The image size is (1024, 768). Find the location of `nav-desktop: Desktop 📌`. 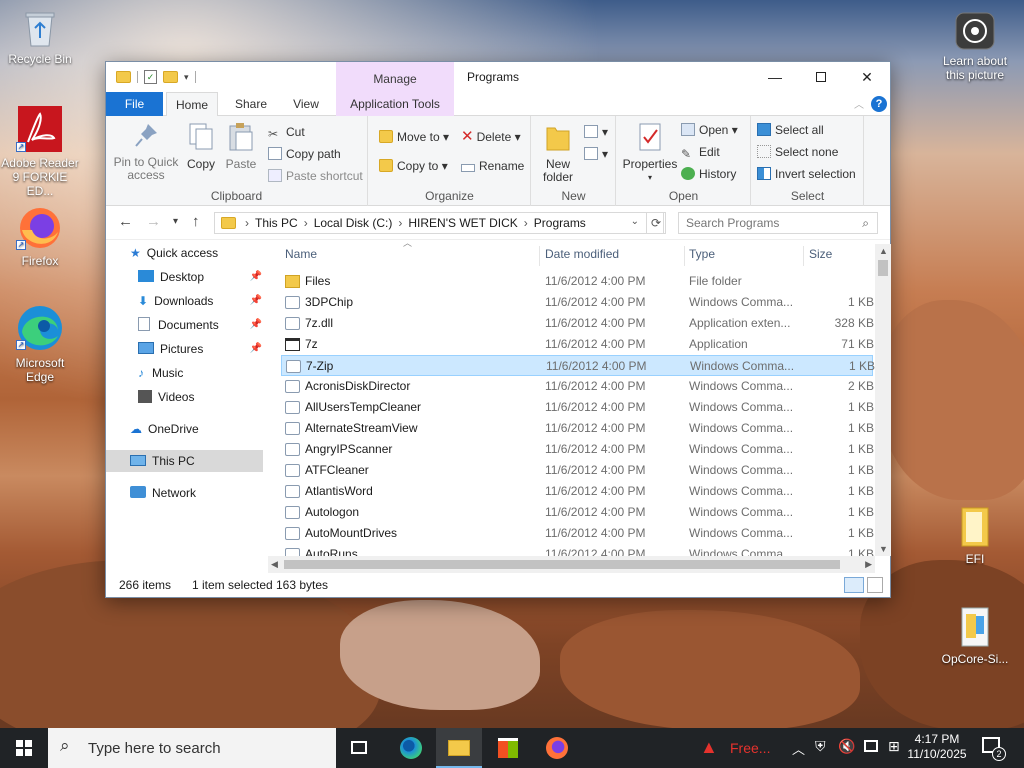

nav-desktop: Desktop 📌 is located at coordinates (200, 277).